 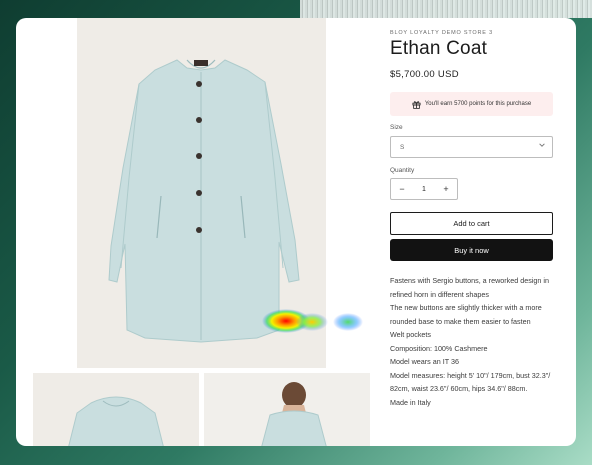 I want to click on quantity-stepper: − 1 +, so click(x=424, y=189).